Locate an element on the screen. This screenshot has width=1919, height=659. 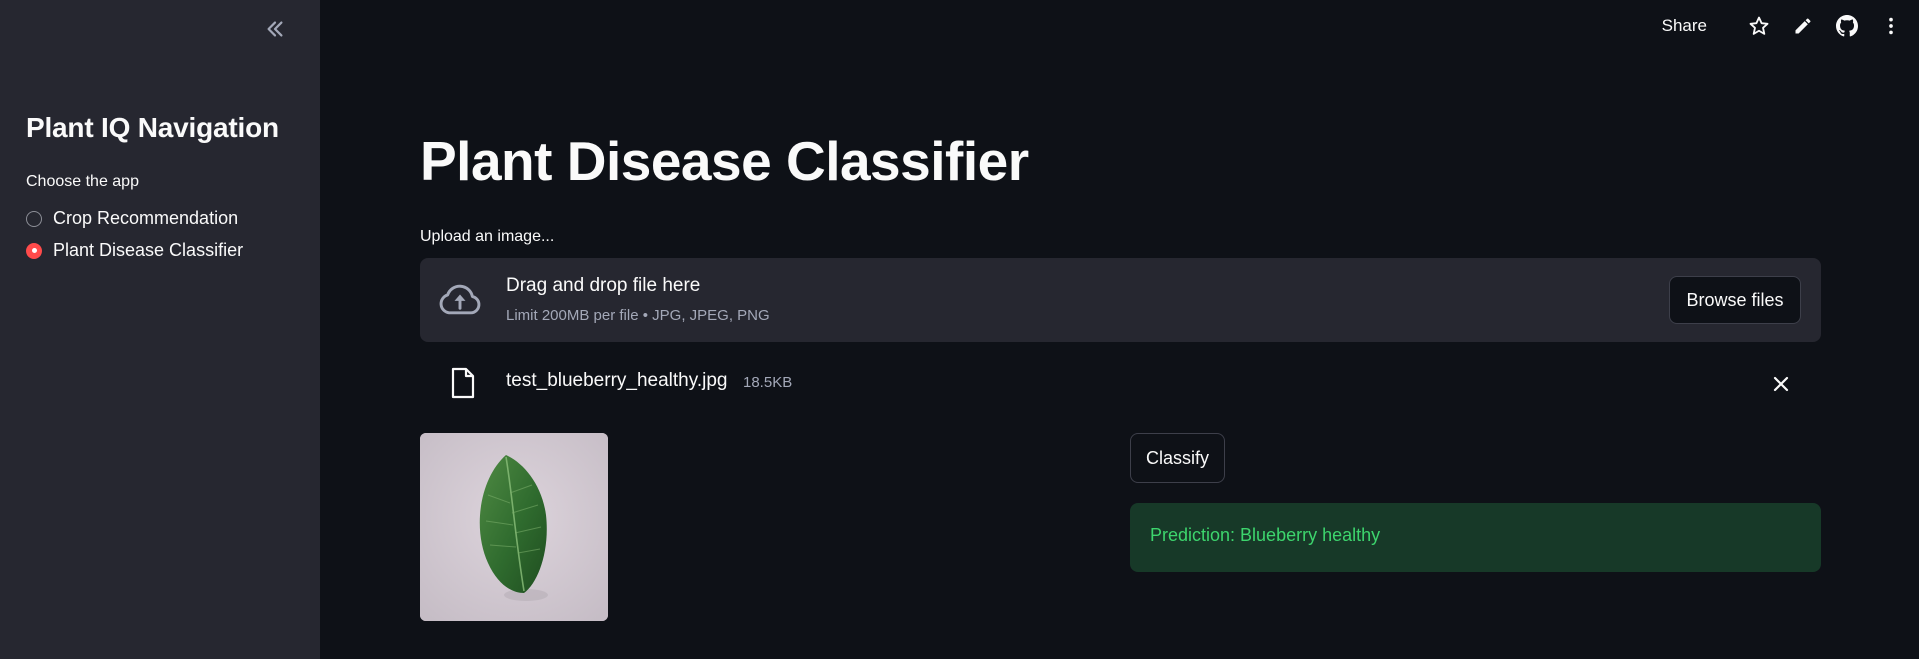
radio-option-crop-recommendation: Crop Recommendation is located at coordinates (132, 218).